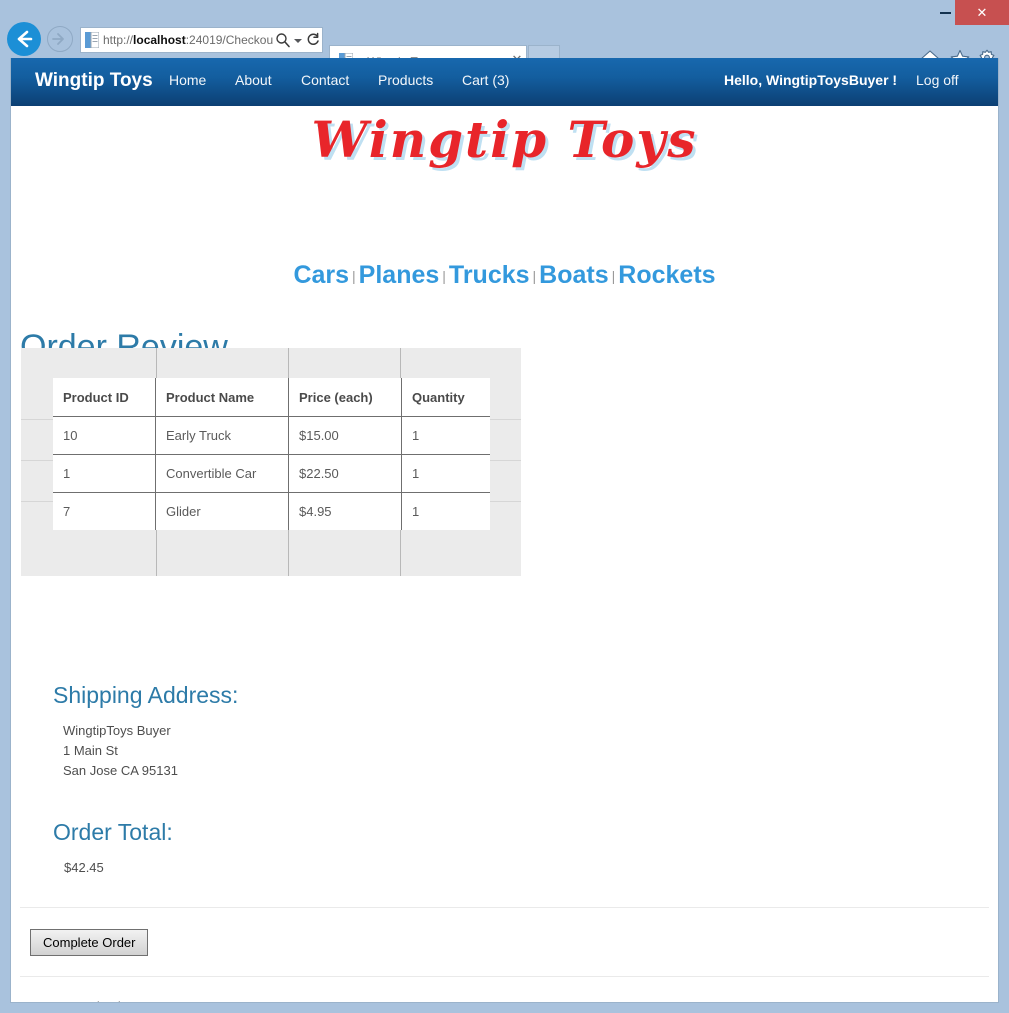  Describe the element at coordinates (445, 397) in the screenshot. I see `column-header-quantity: Quantity` at that location.